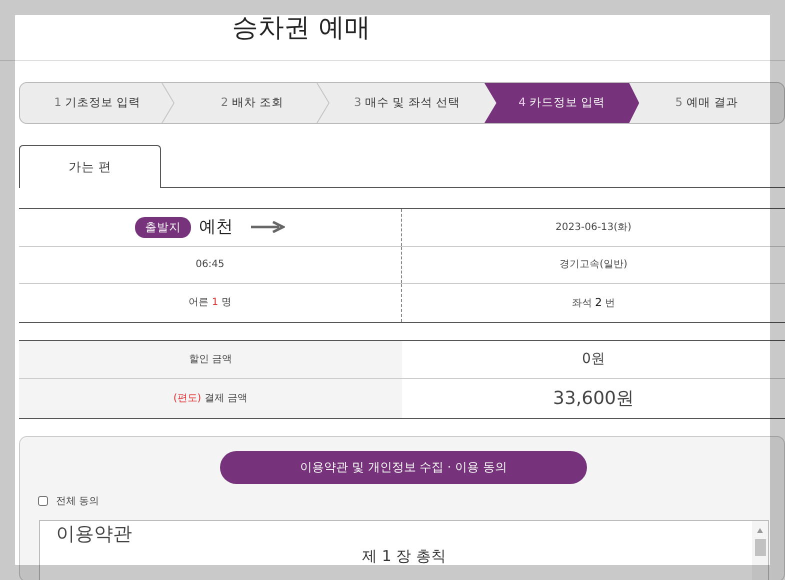 The width and height of the screenshot is (785, 580). What do you see at coordinates (407, 103) in the screenshot?
I see `step-tab: 3 매수 및 좌석 선택` at bounding box center [407, 103].